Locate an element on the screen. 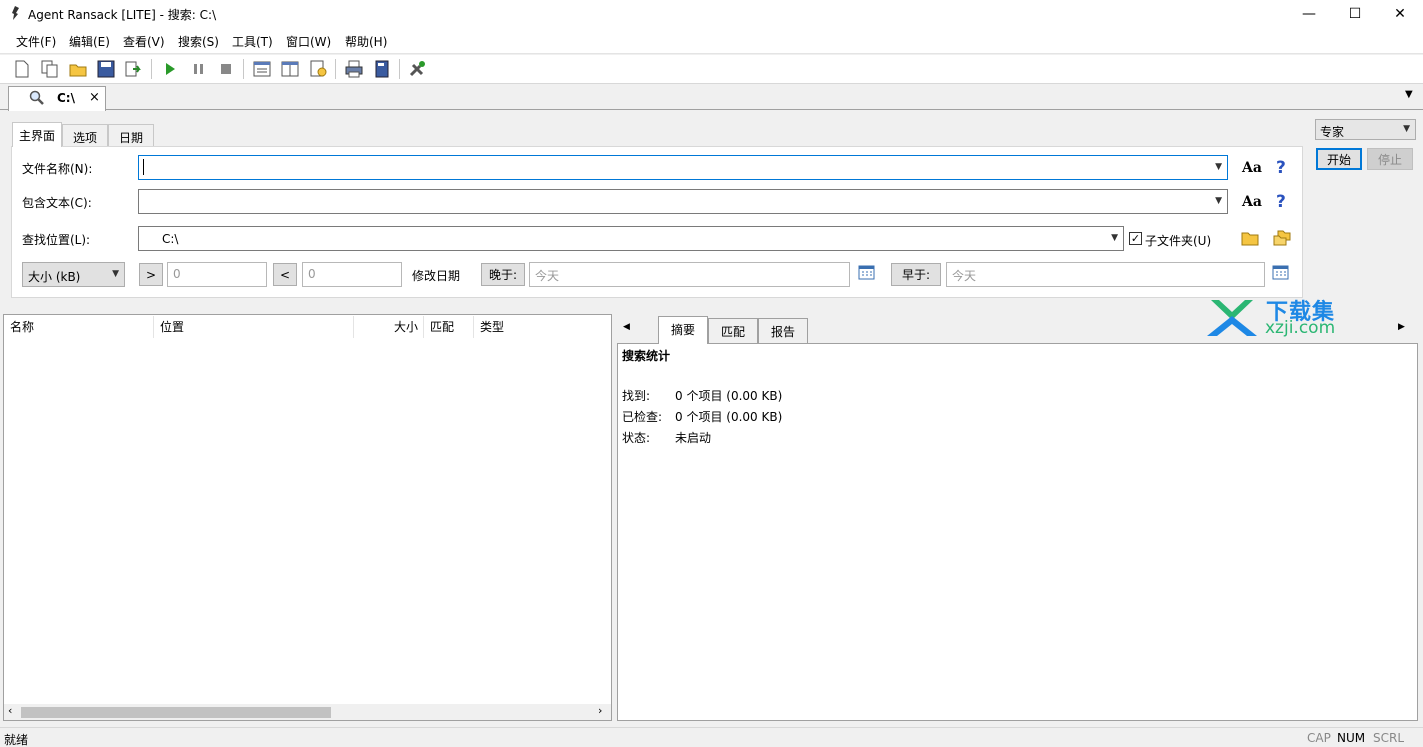 The width and height of the screenshot is (1423, 747). document-tab-label: C:\ is located at coordinates (66, 98).